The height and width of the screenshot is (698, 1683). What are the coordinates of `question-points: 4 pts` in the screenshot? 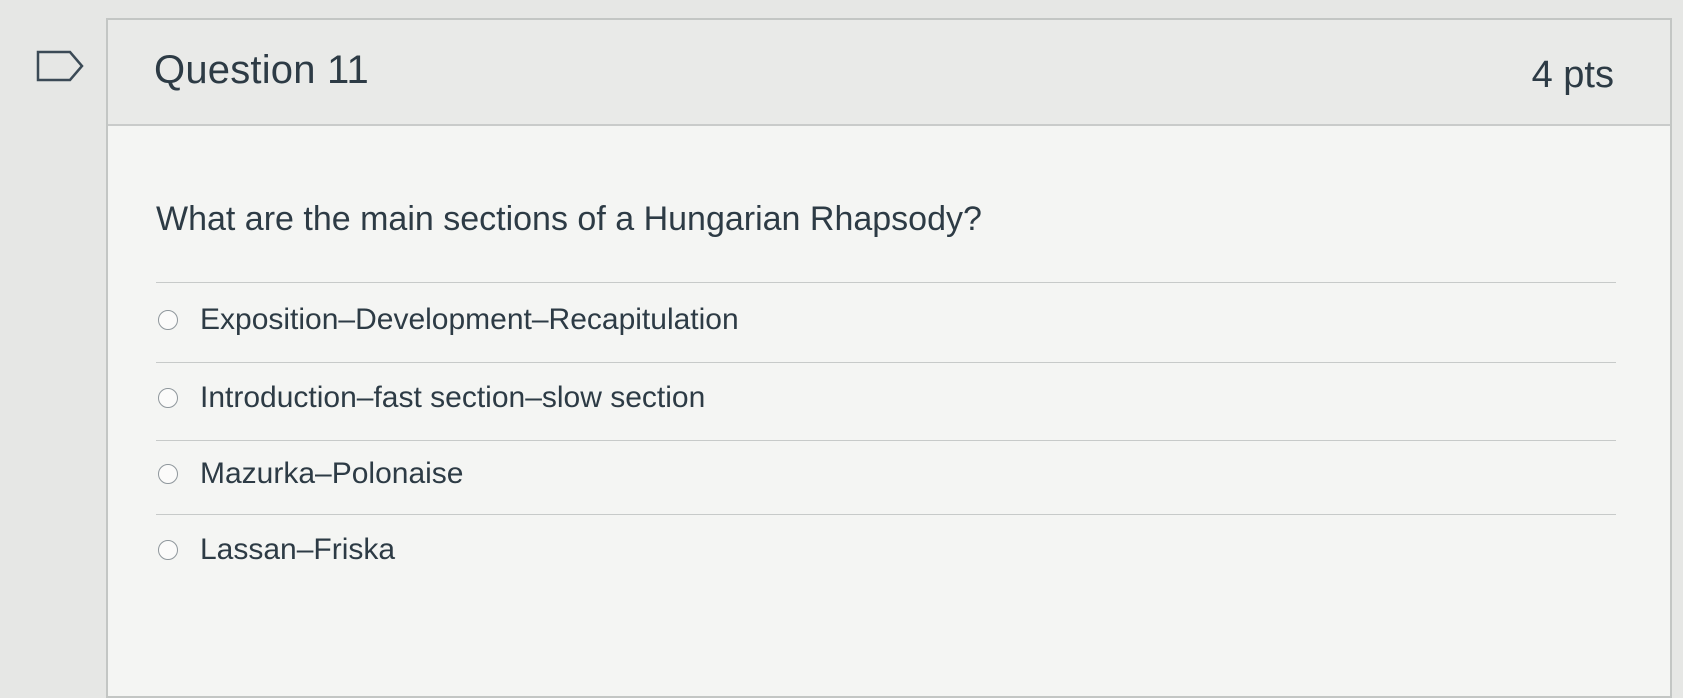 It's located at (1572, 75).